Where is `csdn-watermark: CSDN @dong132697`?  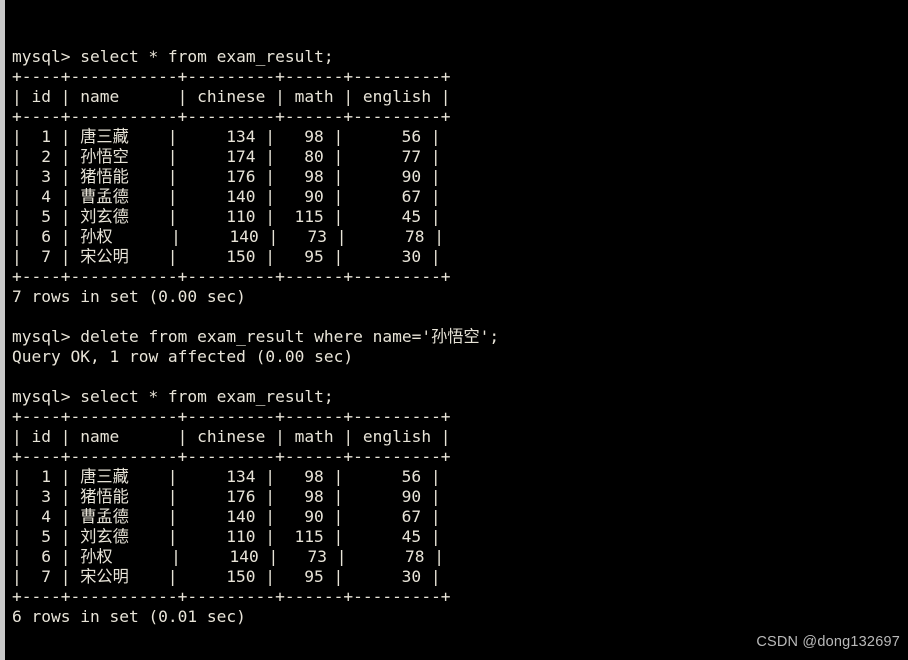
csdn-watermark: CSDN @dong132697 is located at coordinates (828, 642).